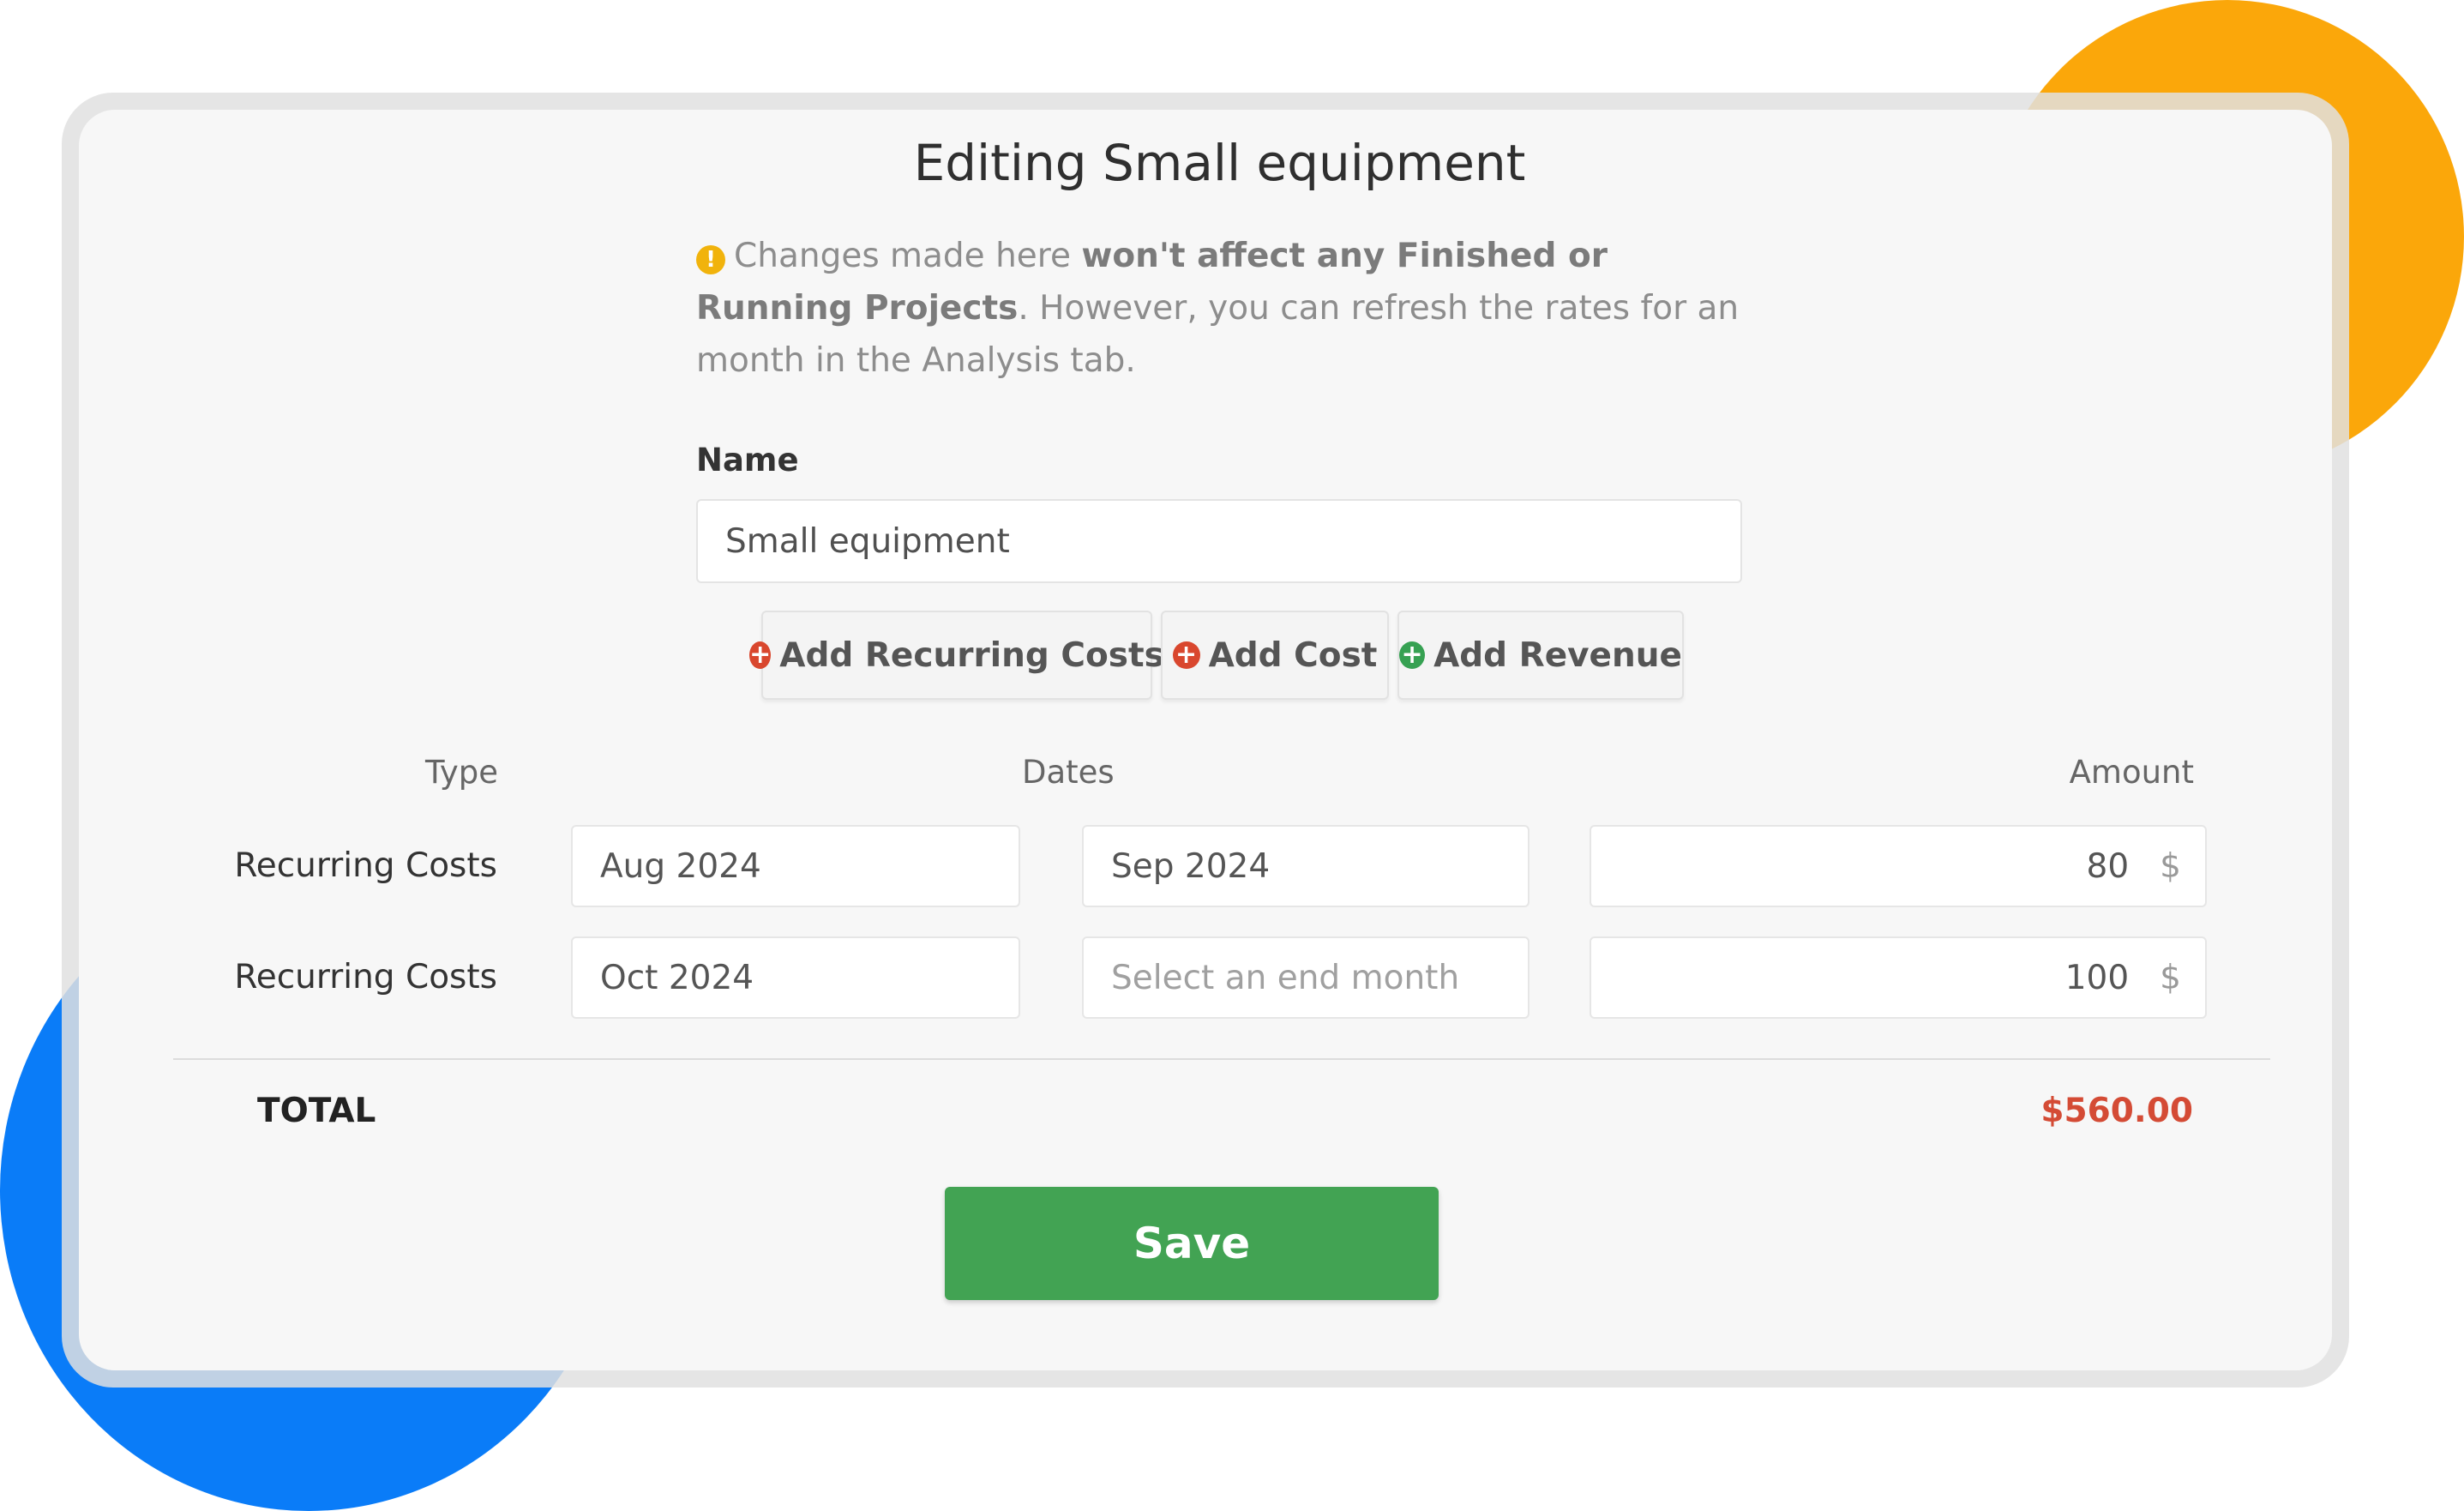  I want to click on amount-field: 80 $, so click(1898, 866).